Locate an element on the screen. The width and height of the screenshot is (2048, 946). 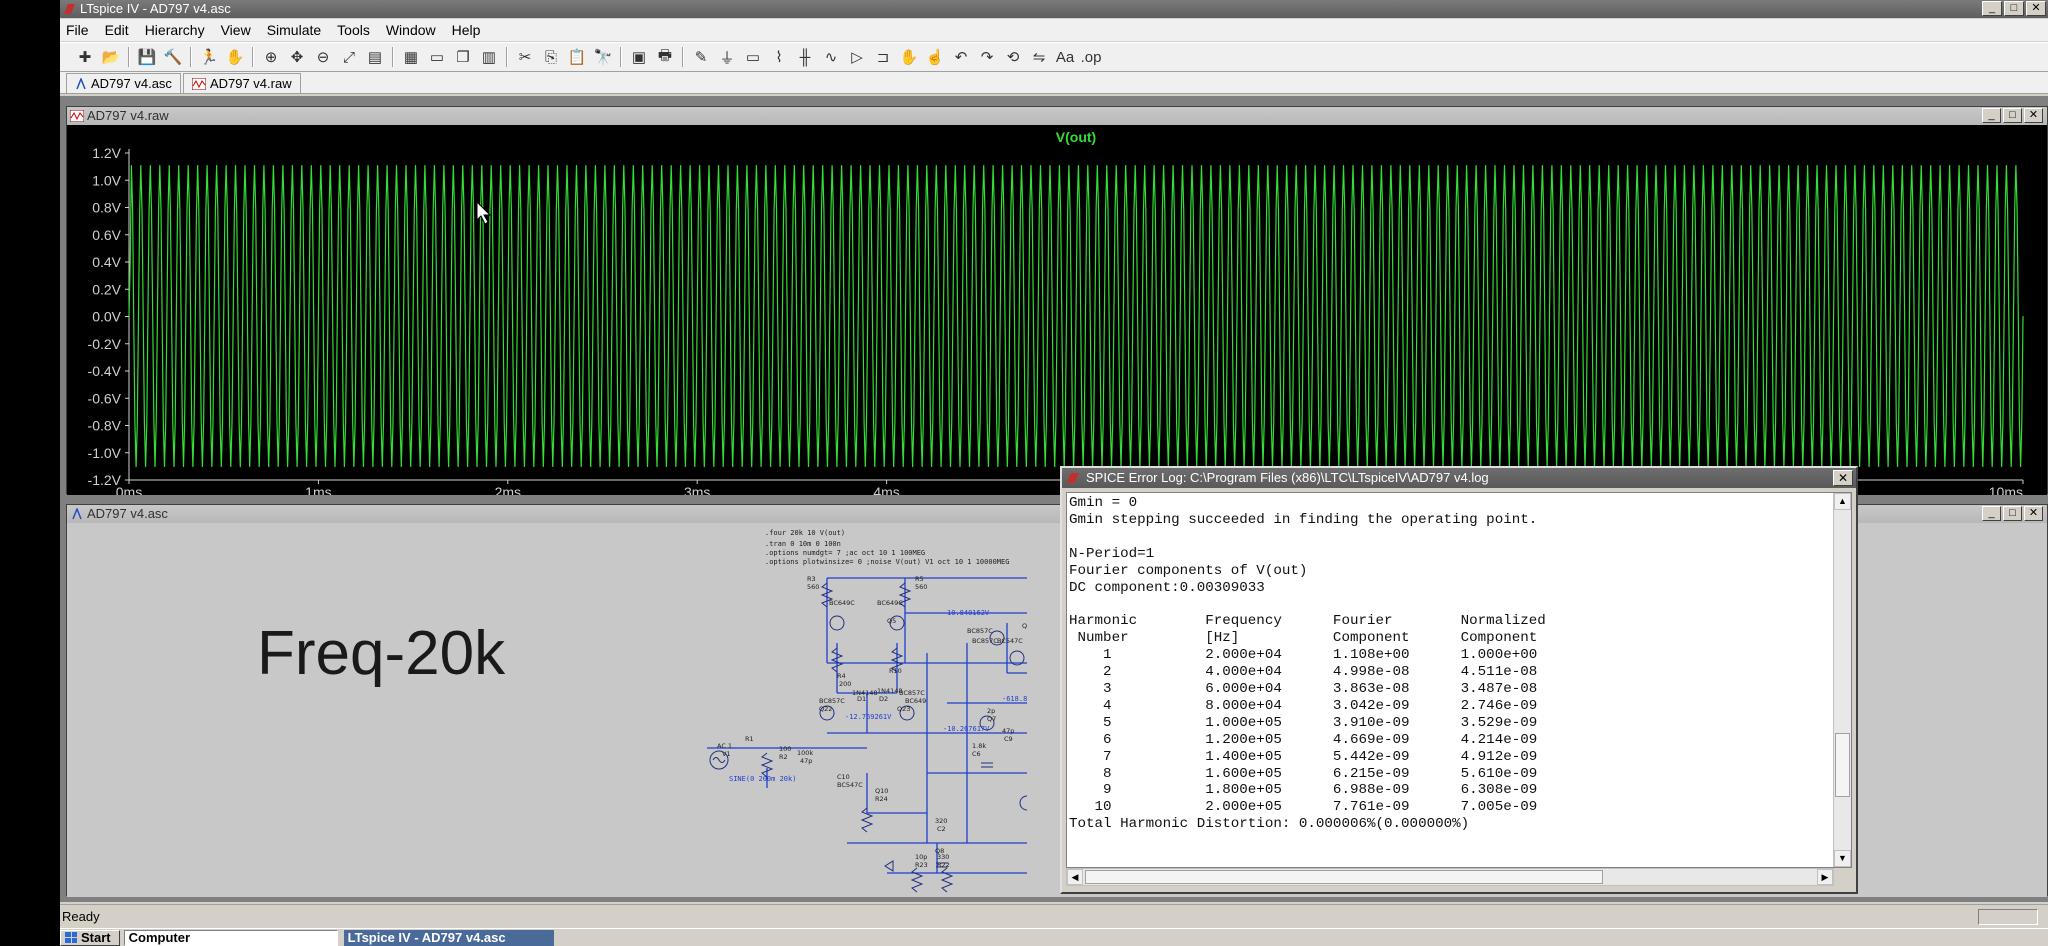
waveform-minimize-button: _ is located at coordinates (1991, 115).